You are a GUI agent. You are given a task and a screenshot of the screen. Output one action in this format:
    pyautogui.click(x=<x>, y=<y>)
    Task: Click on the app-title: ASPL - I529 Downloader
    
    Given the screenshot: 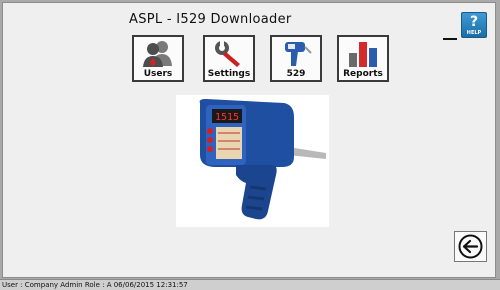 What is the action you would take?
    pyautogui.click(x=210, y=19)
    